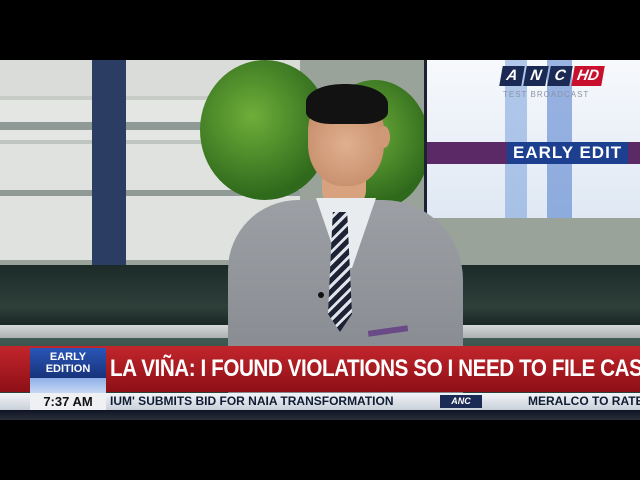  I want to click on show-title: EARLY EDITION, so click(68, 363).